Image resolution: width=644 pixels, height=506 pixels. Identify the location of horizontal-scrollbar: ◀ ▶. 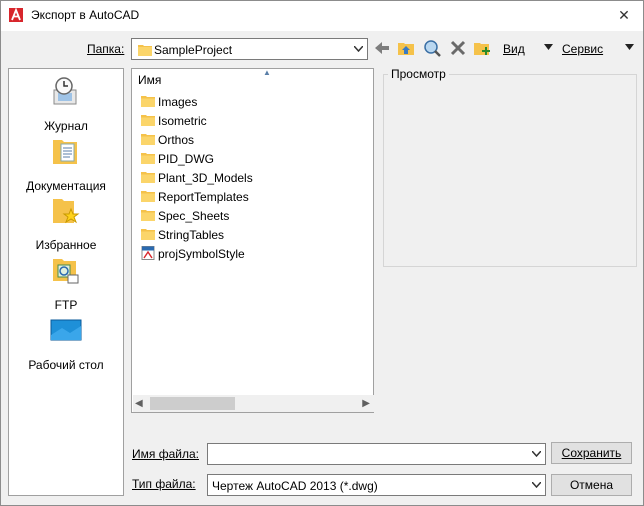
(253, 403).